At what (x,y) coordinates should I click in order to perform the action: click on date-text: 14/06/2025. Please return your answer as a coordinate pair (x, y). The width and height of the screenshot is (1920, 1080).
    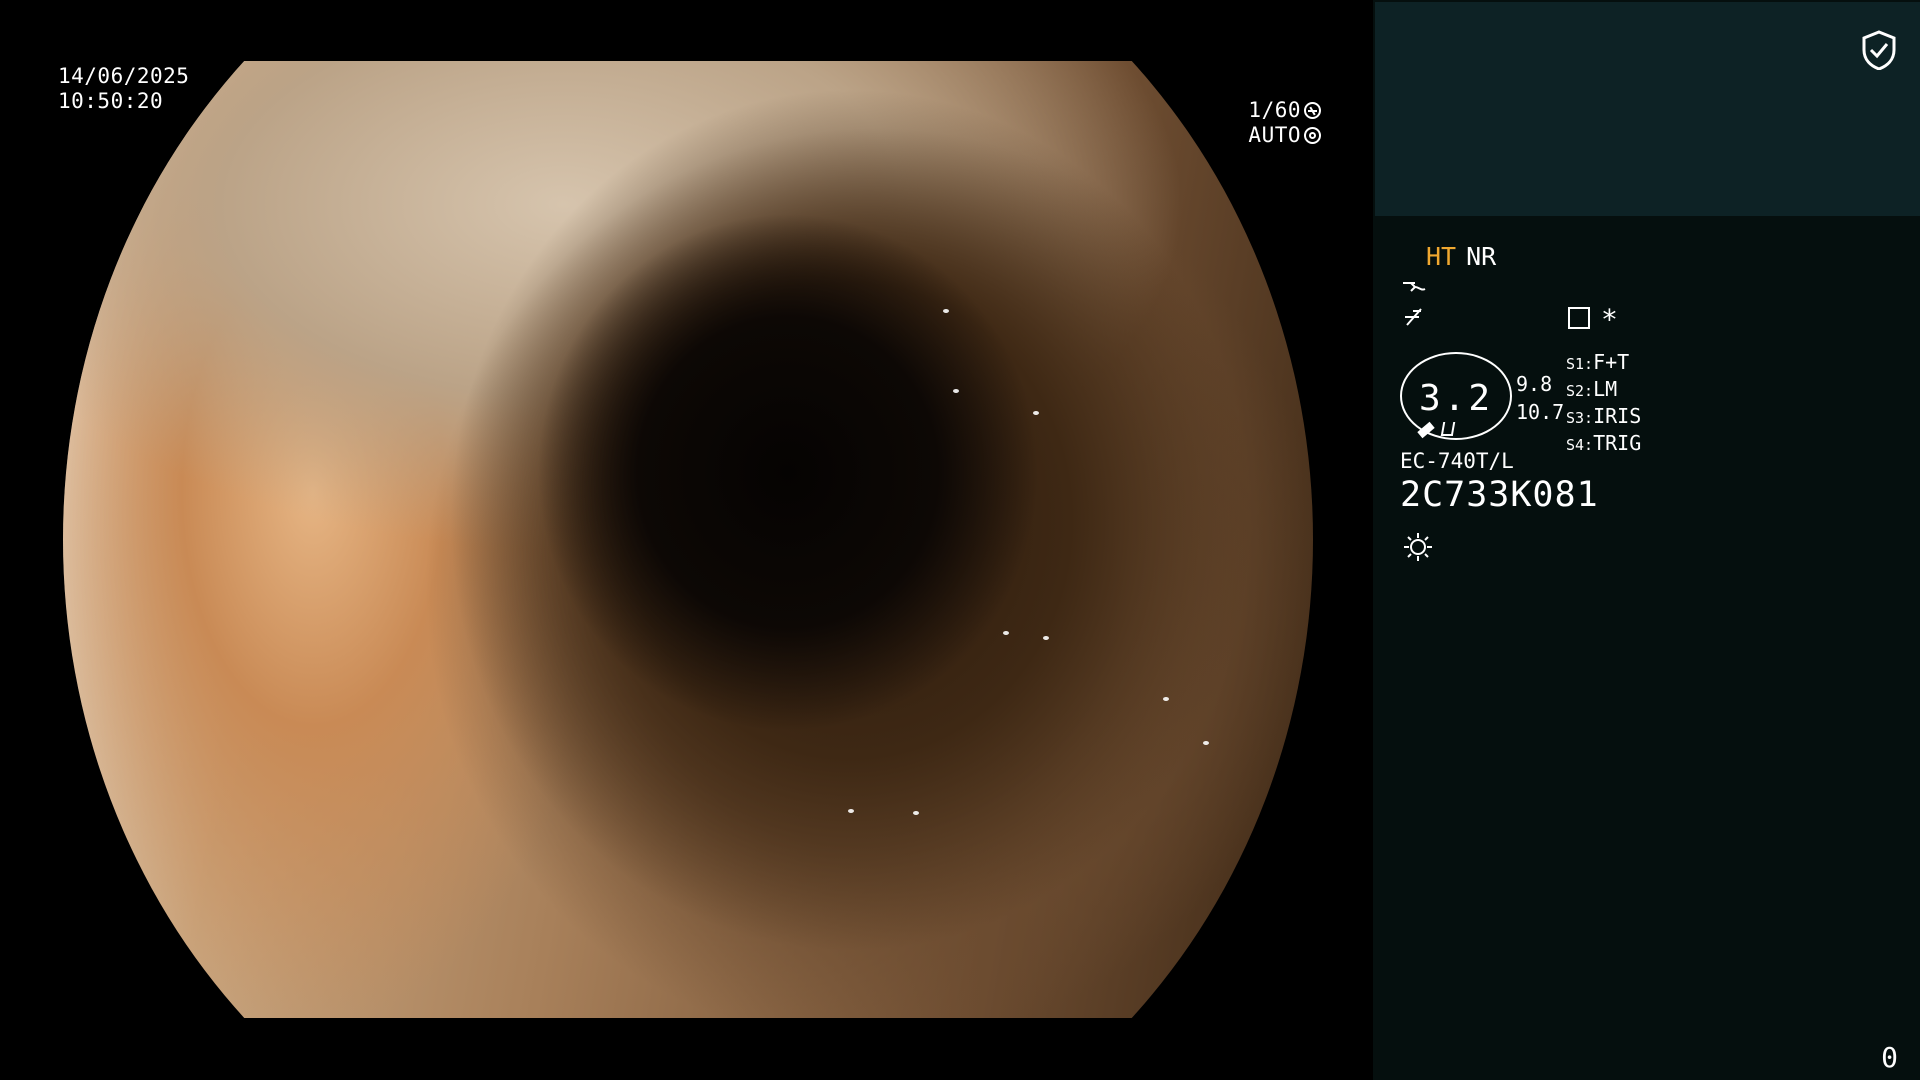
    Looking at the image, I should click on (124, 76).